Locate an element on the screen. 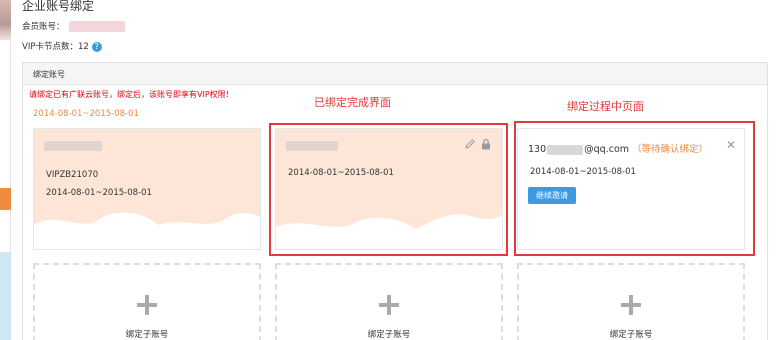  sidebar-banner is located at coordinates (5, 296).